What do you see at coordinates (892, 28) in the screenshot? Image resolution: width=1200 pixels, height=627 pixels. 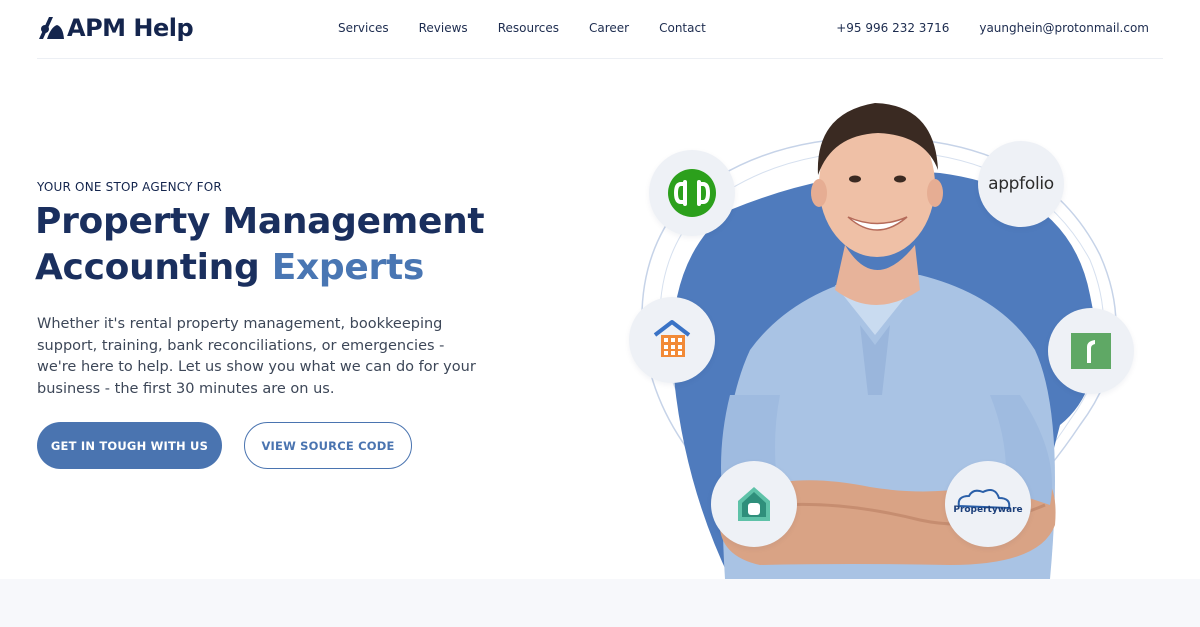 I see `phone-link: +95 996 232 3716` at bounding box center [892, 28].